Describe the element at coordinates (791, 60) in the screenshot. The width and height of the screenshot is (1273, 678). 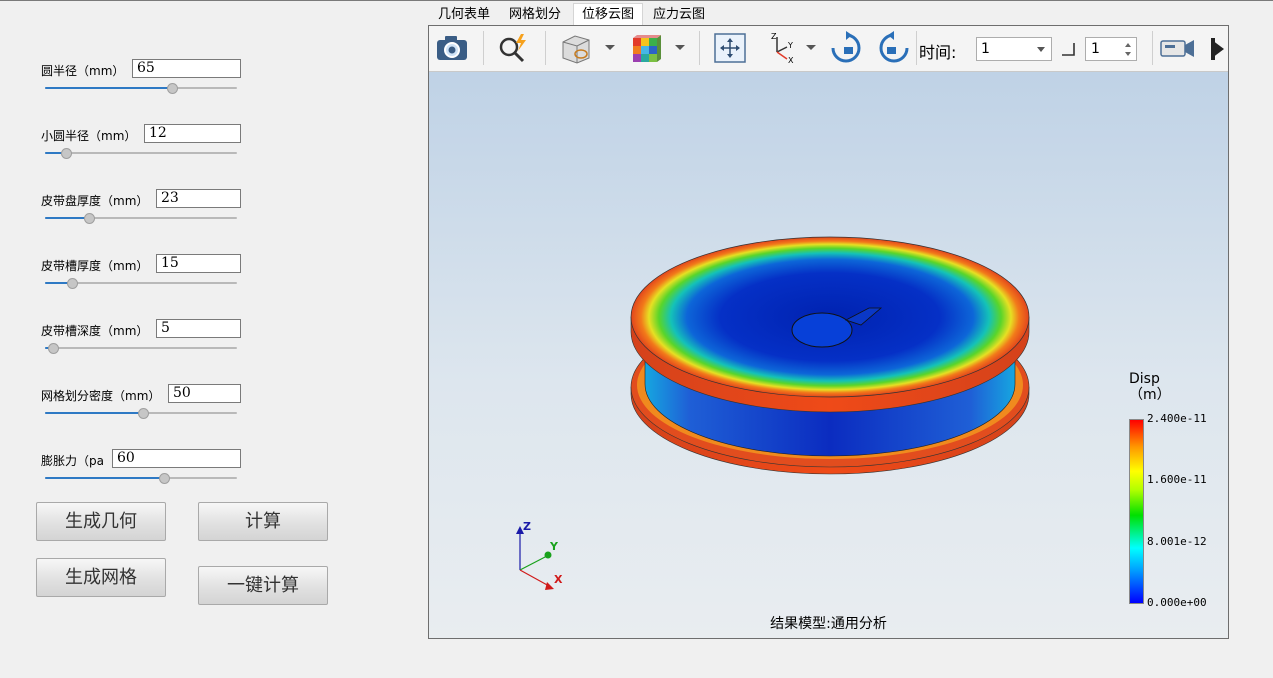
I see `svg-text: X` at that location.